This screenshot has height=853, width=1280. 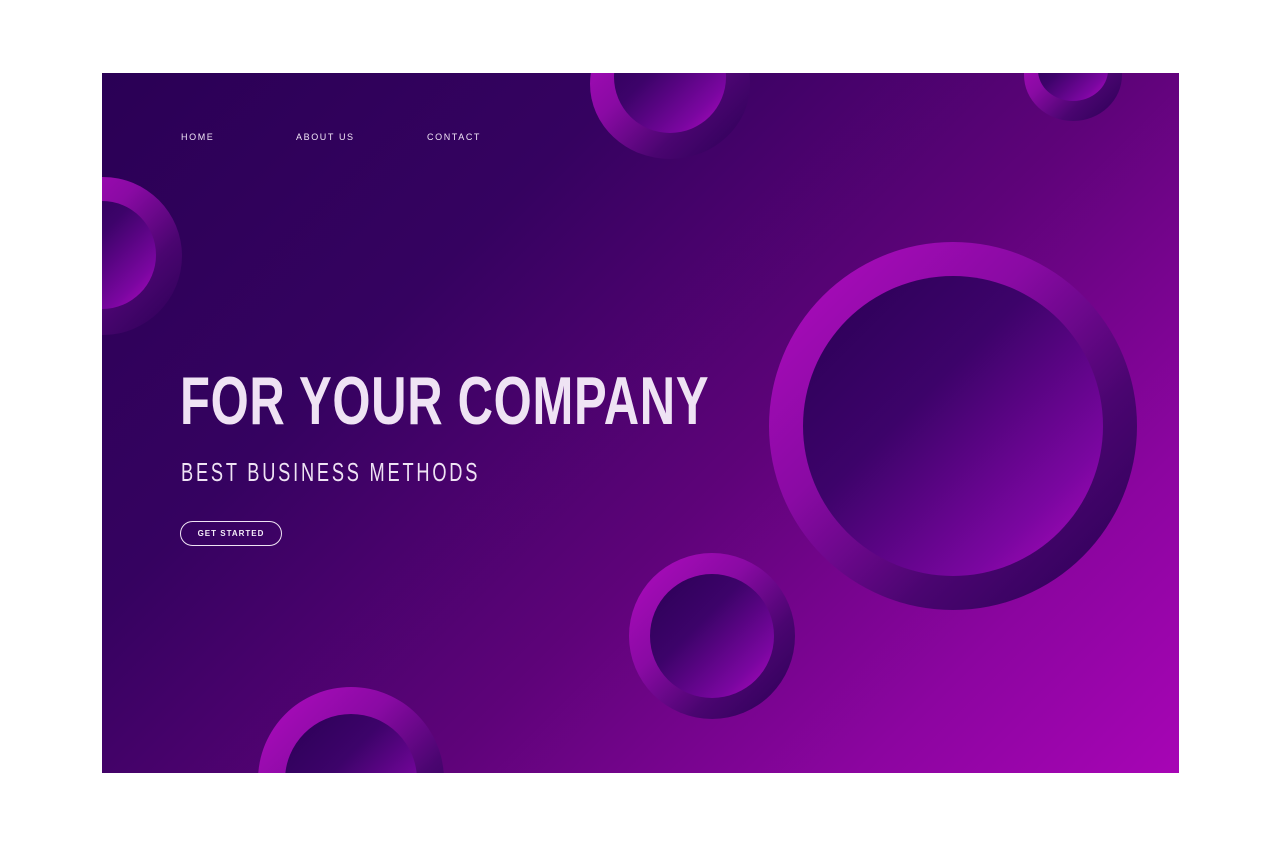 What do you see at coordinates (197, 137) in the screenshot?
I see `nav-item-home: HOME` at bounding box center [197, 137].